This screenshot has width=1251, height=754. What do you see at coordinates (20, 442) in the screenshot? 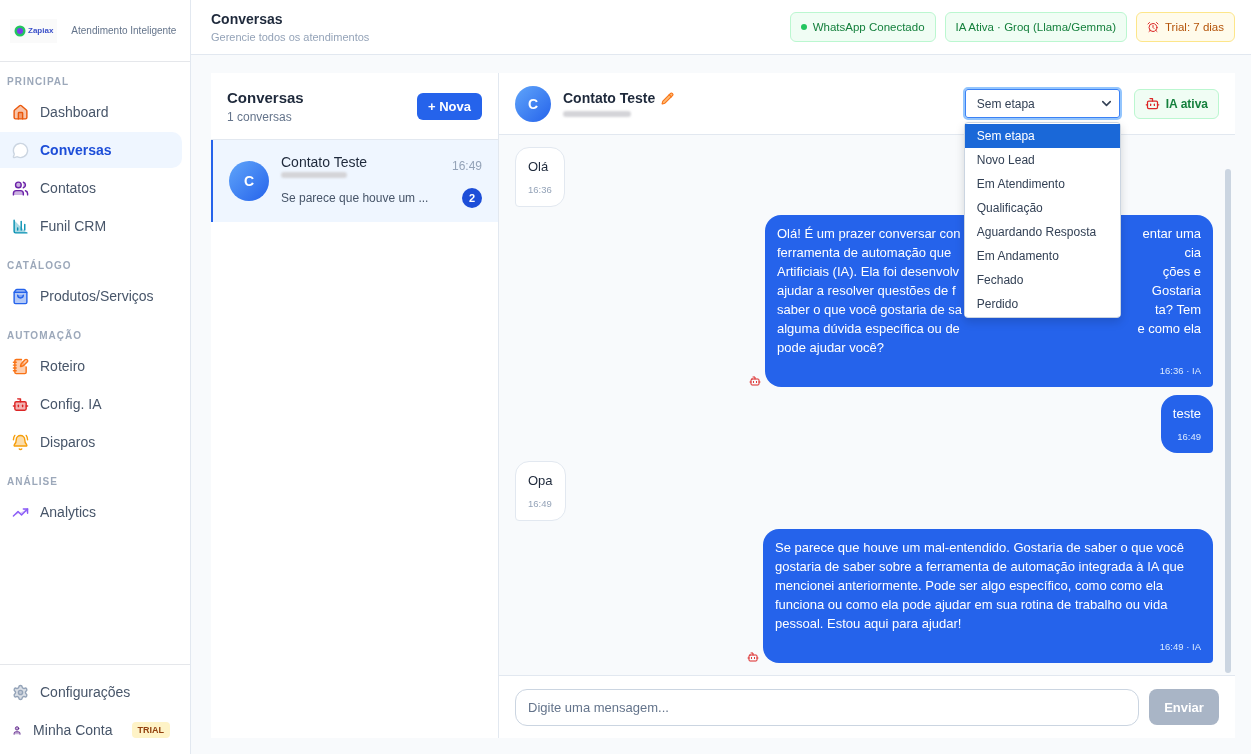
I see `bell-icon` at bounding box center [20, 442].